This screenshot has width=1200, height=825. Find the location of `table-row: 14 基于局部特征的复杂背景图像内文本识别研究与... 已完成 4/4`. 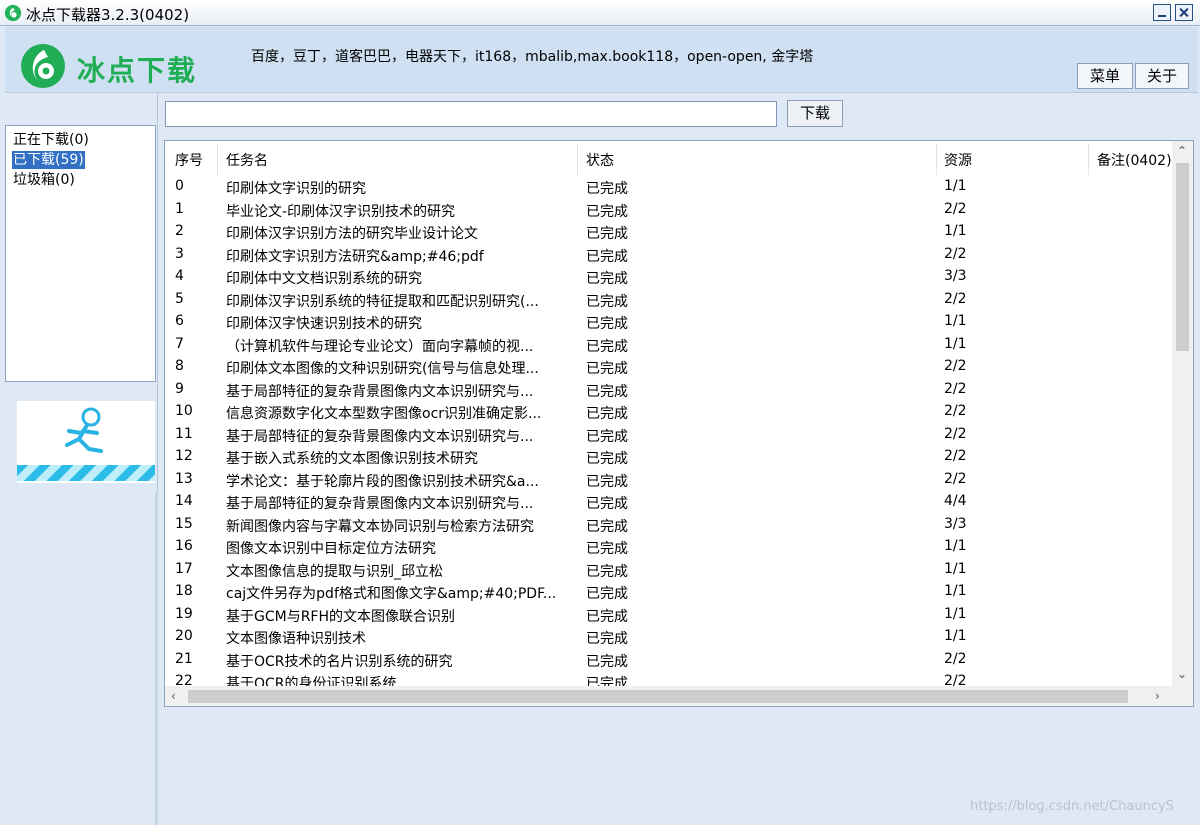

table-row: 14 基于局部特征的复杂背景图像内文本识别研究与... 已完成 4/4 is located at coordinates (669, 502).